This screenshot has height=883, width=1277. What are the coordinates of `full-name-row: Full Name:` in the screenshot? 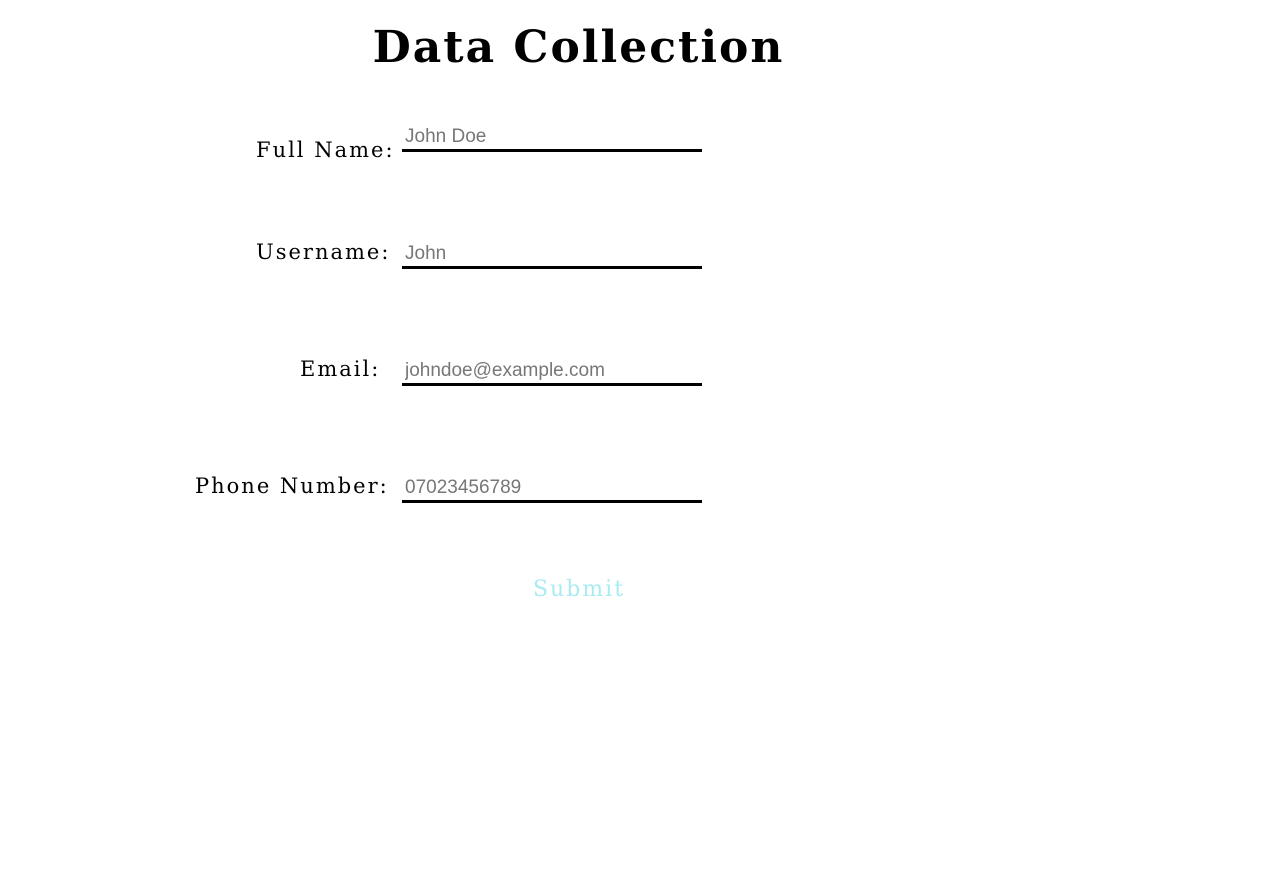 It's located at (638, 144).